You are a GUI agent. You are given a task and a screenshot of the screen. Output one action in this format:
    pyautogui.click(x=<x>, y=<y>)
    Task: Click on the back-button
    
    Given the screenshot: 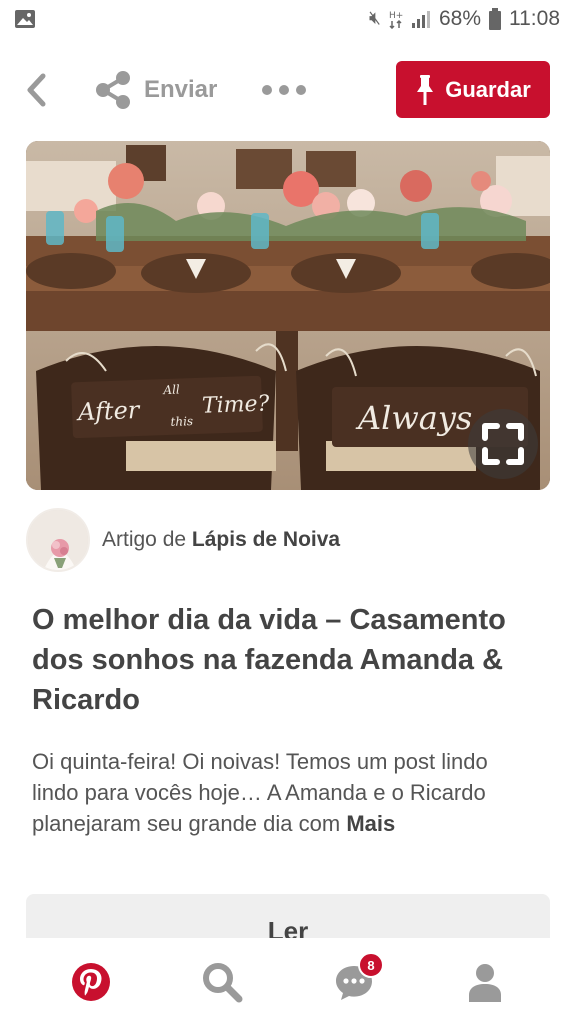 What is the action you would take?
    pyautogui.click(x=36, y=90)
    